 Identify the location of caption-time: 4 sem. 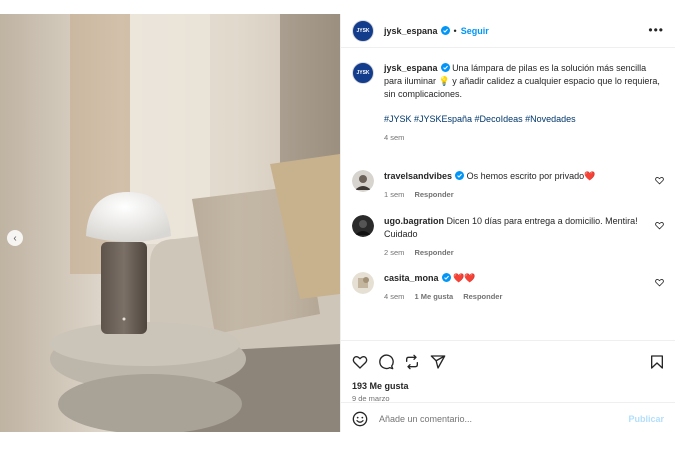
(394, 137).